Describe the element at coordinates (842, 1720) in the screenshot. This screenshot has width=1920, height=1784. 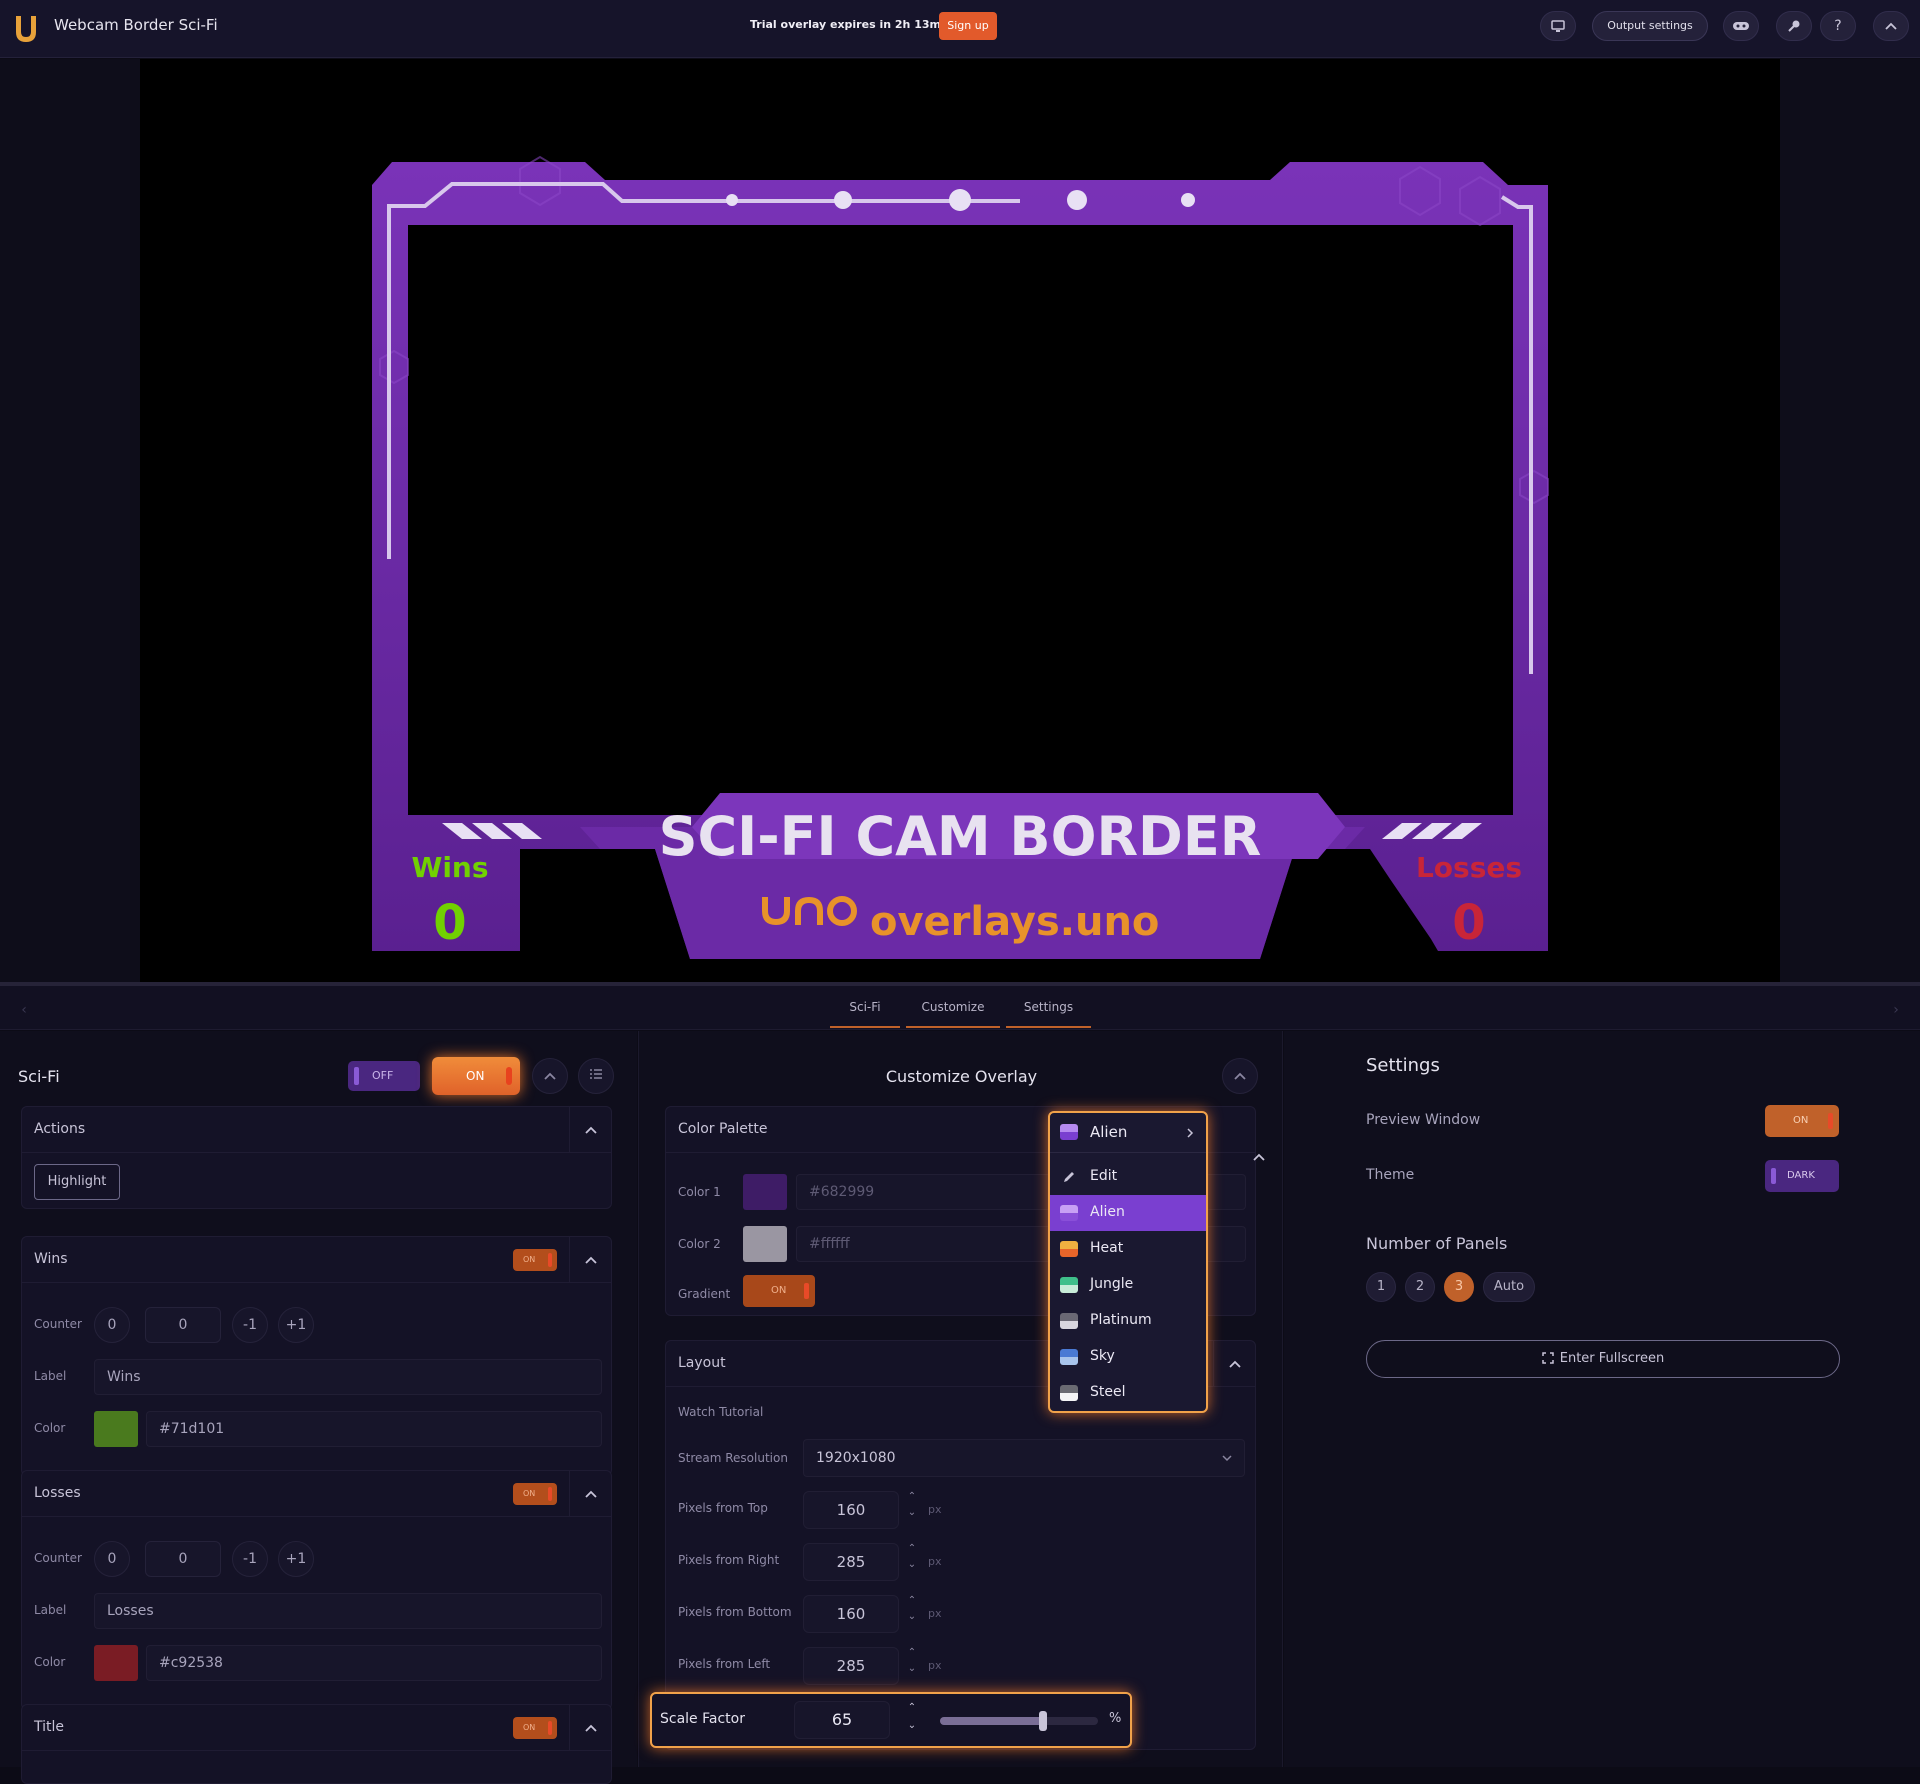
I see `scale-input: 65` at that location.